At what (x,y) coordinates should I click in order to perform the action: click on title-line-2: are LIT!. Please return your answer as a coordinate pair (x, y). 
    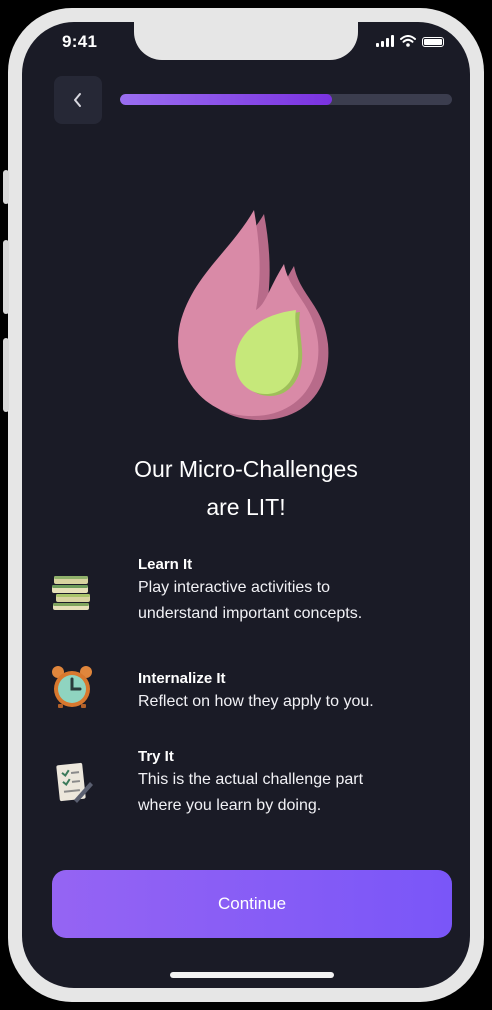
    Looking at the image, I should click on (246, 507).